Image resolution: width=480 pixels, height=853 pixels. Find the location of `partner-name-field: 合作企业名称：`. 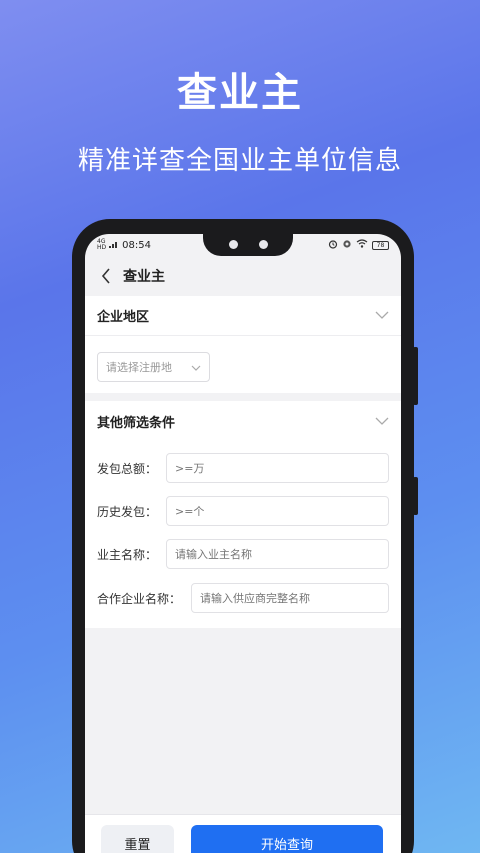

partner-name-field: 合作企业名称： is located at coordinates (243, 598).